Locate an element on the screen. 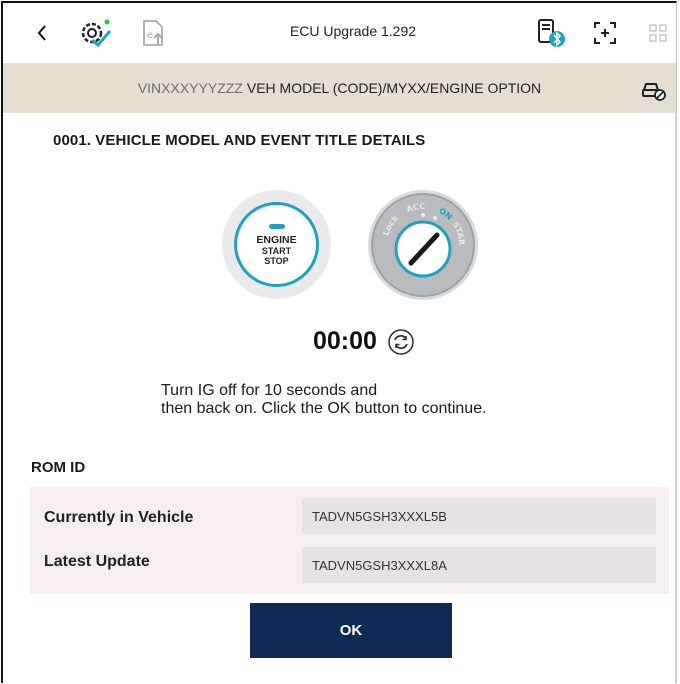  engine-indicator is located at coordinates (276, 226).